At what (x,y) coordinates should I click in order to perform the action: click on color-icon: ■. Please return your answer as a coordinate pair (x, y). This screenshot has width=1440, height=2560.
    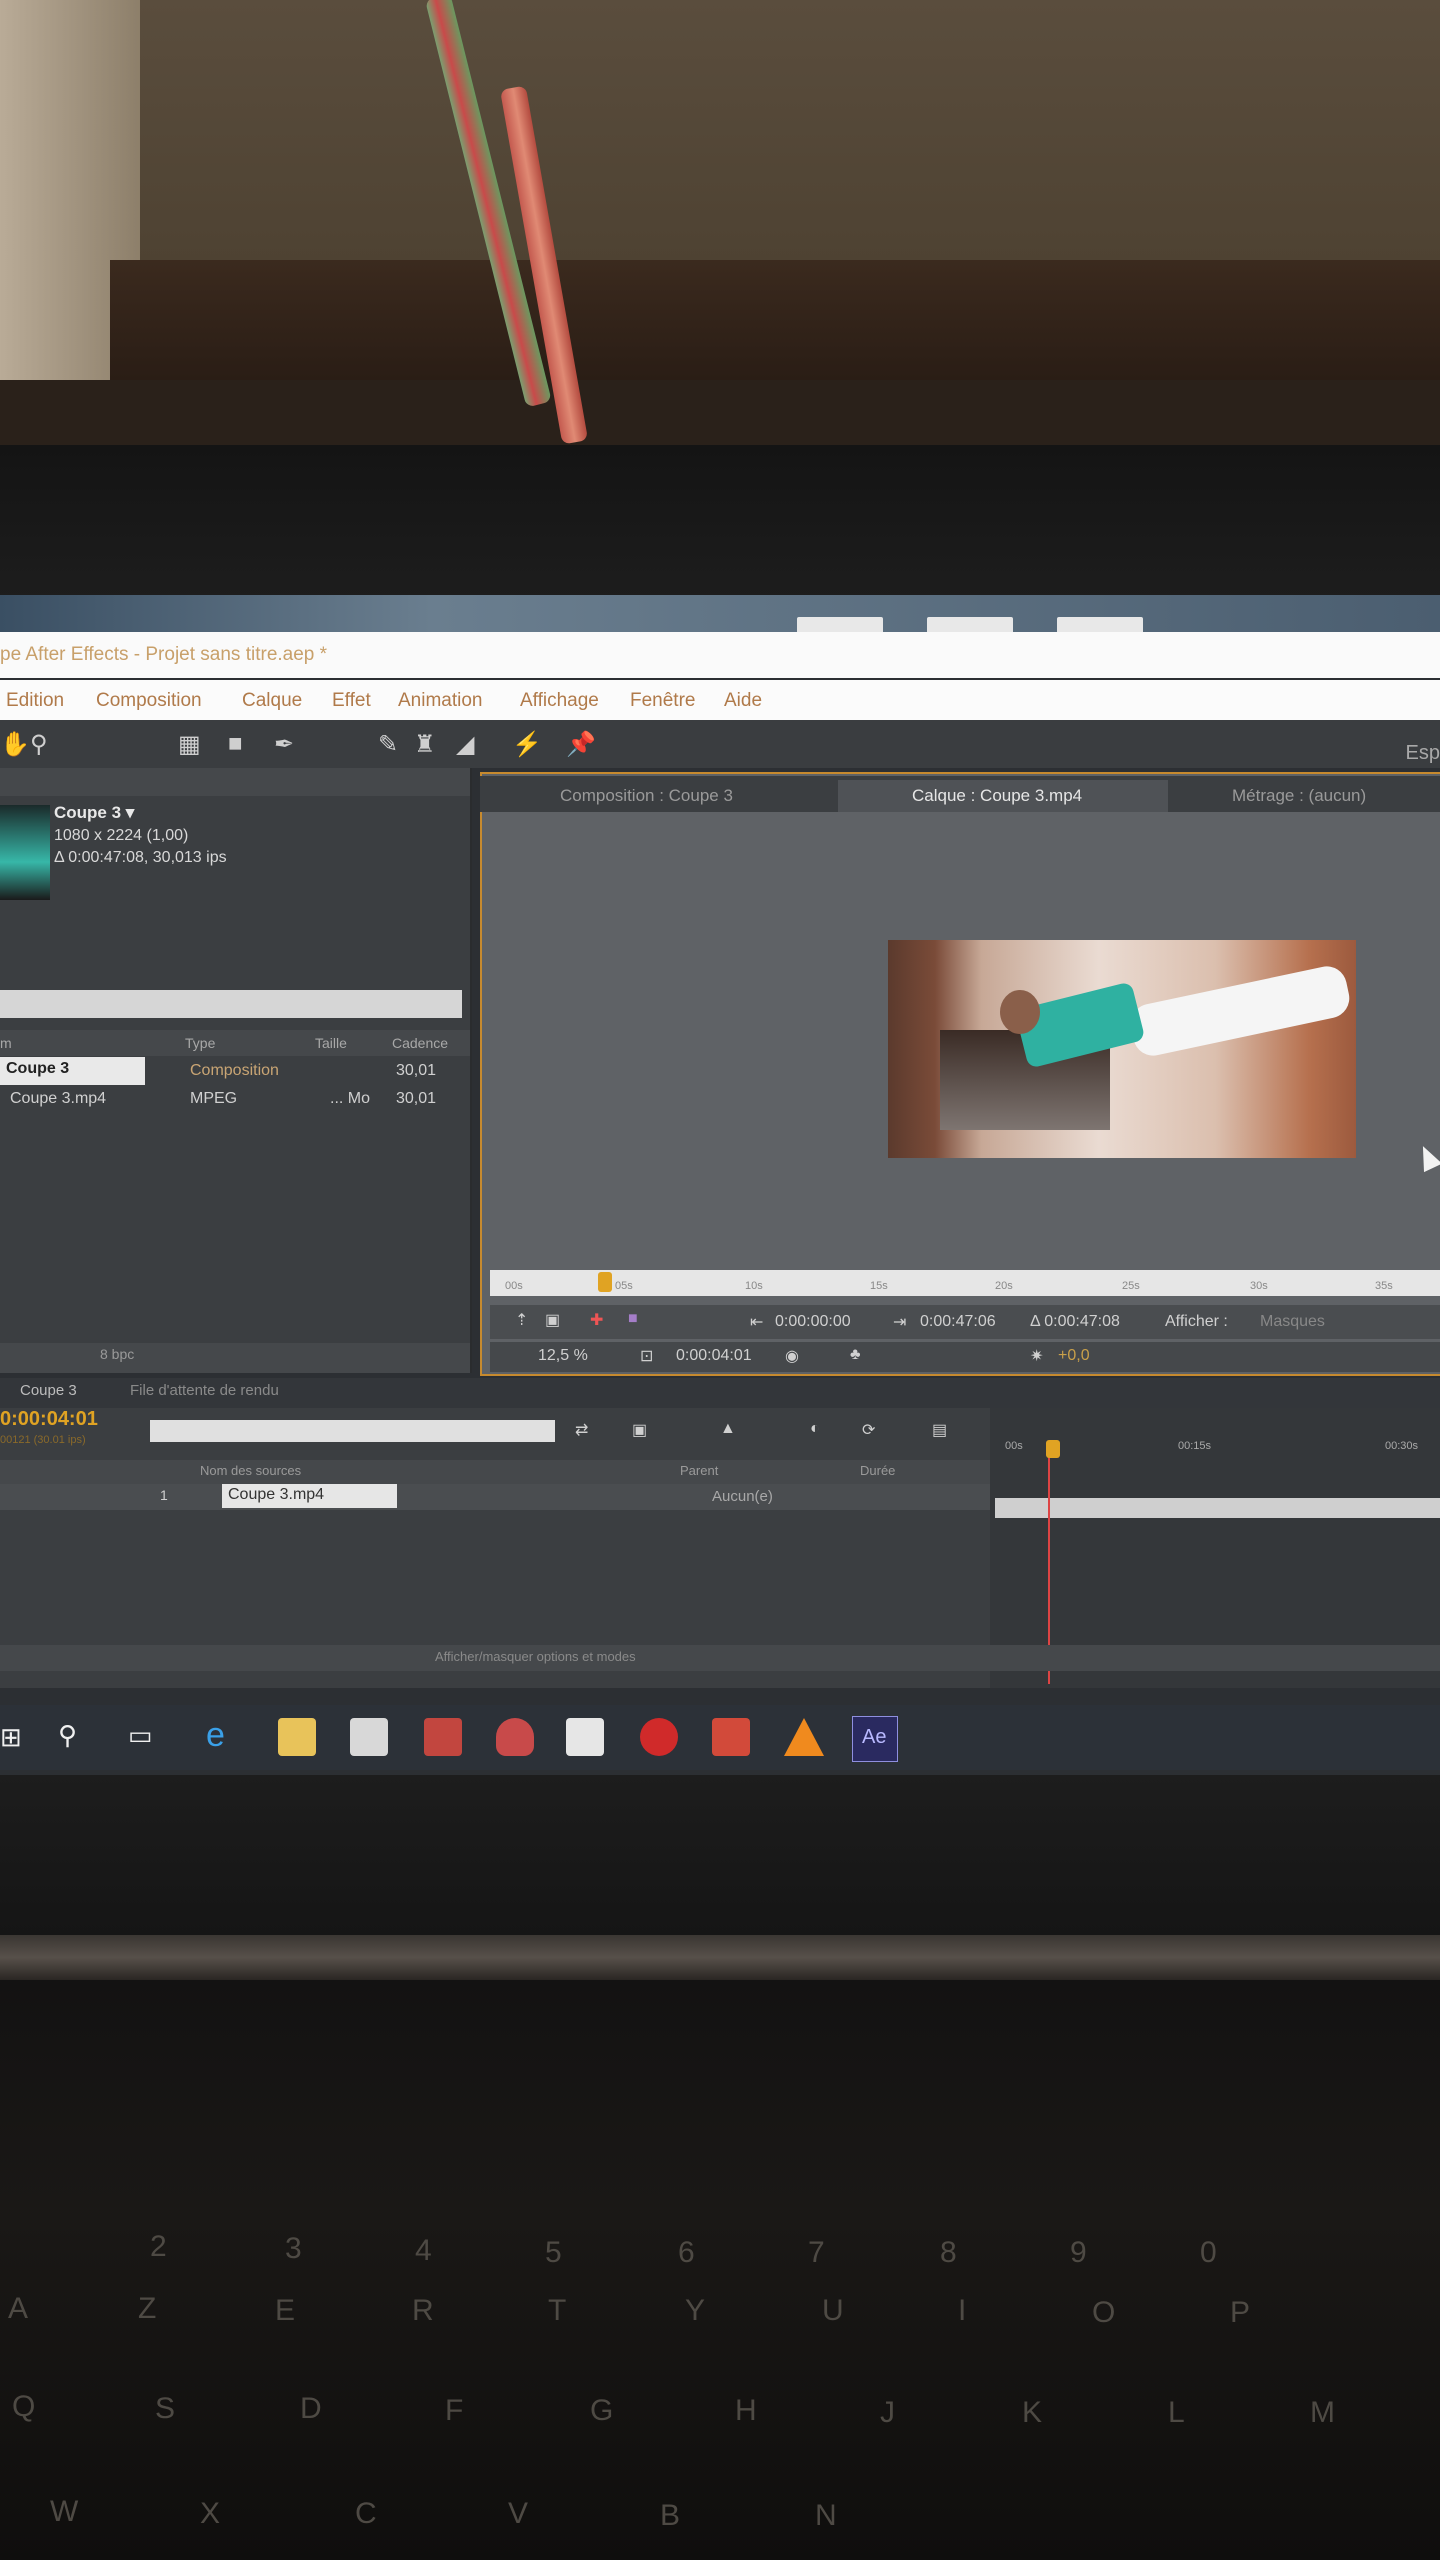
    Looking at the image, I should click on (633, 1319).